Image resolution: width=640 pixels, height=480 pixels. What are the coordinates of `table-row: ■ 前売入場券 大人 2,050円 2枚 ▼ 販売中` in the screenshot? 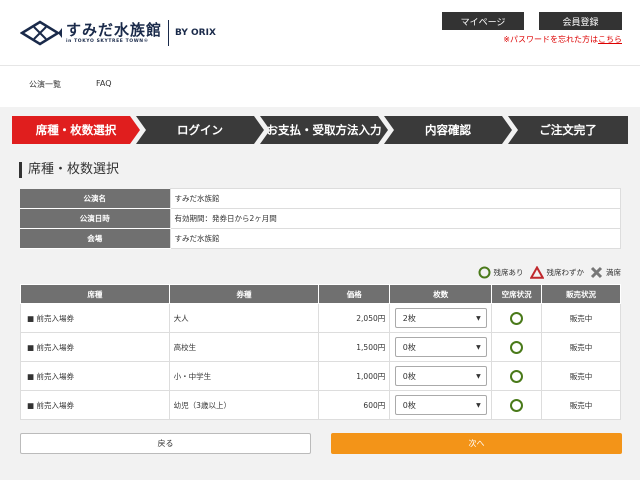 It's located at (320, 318).